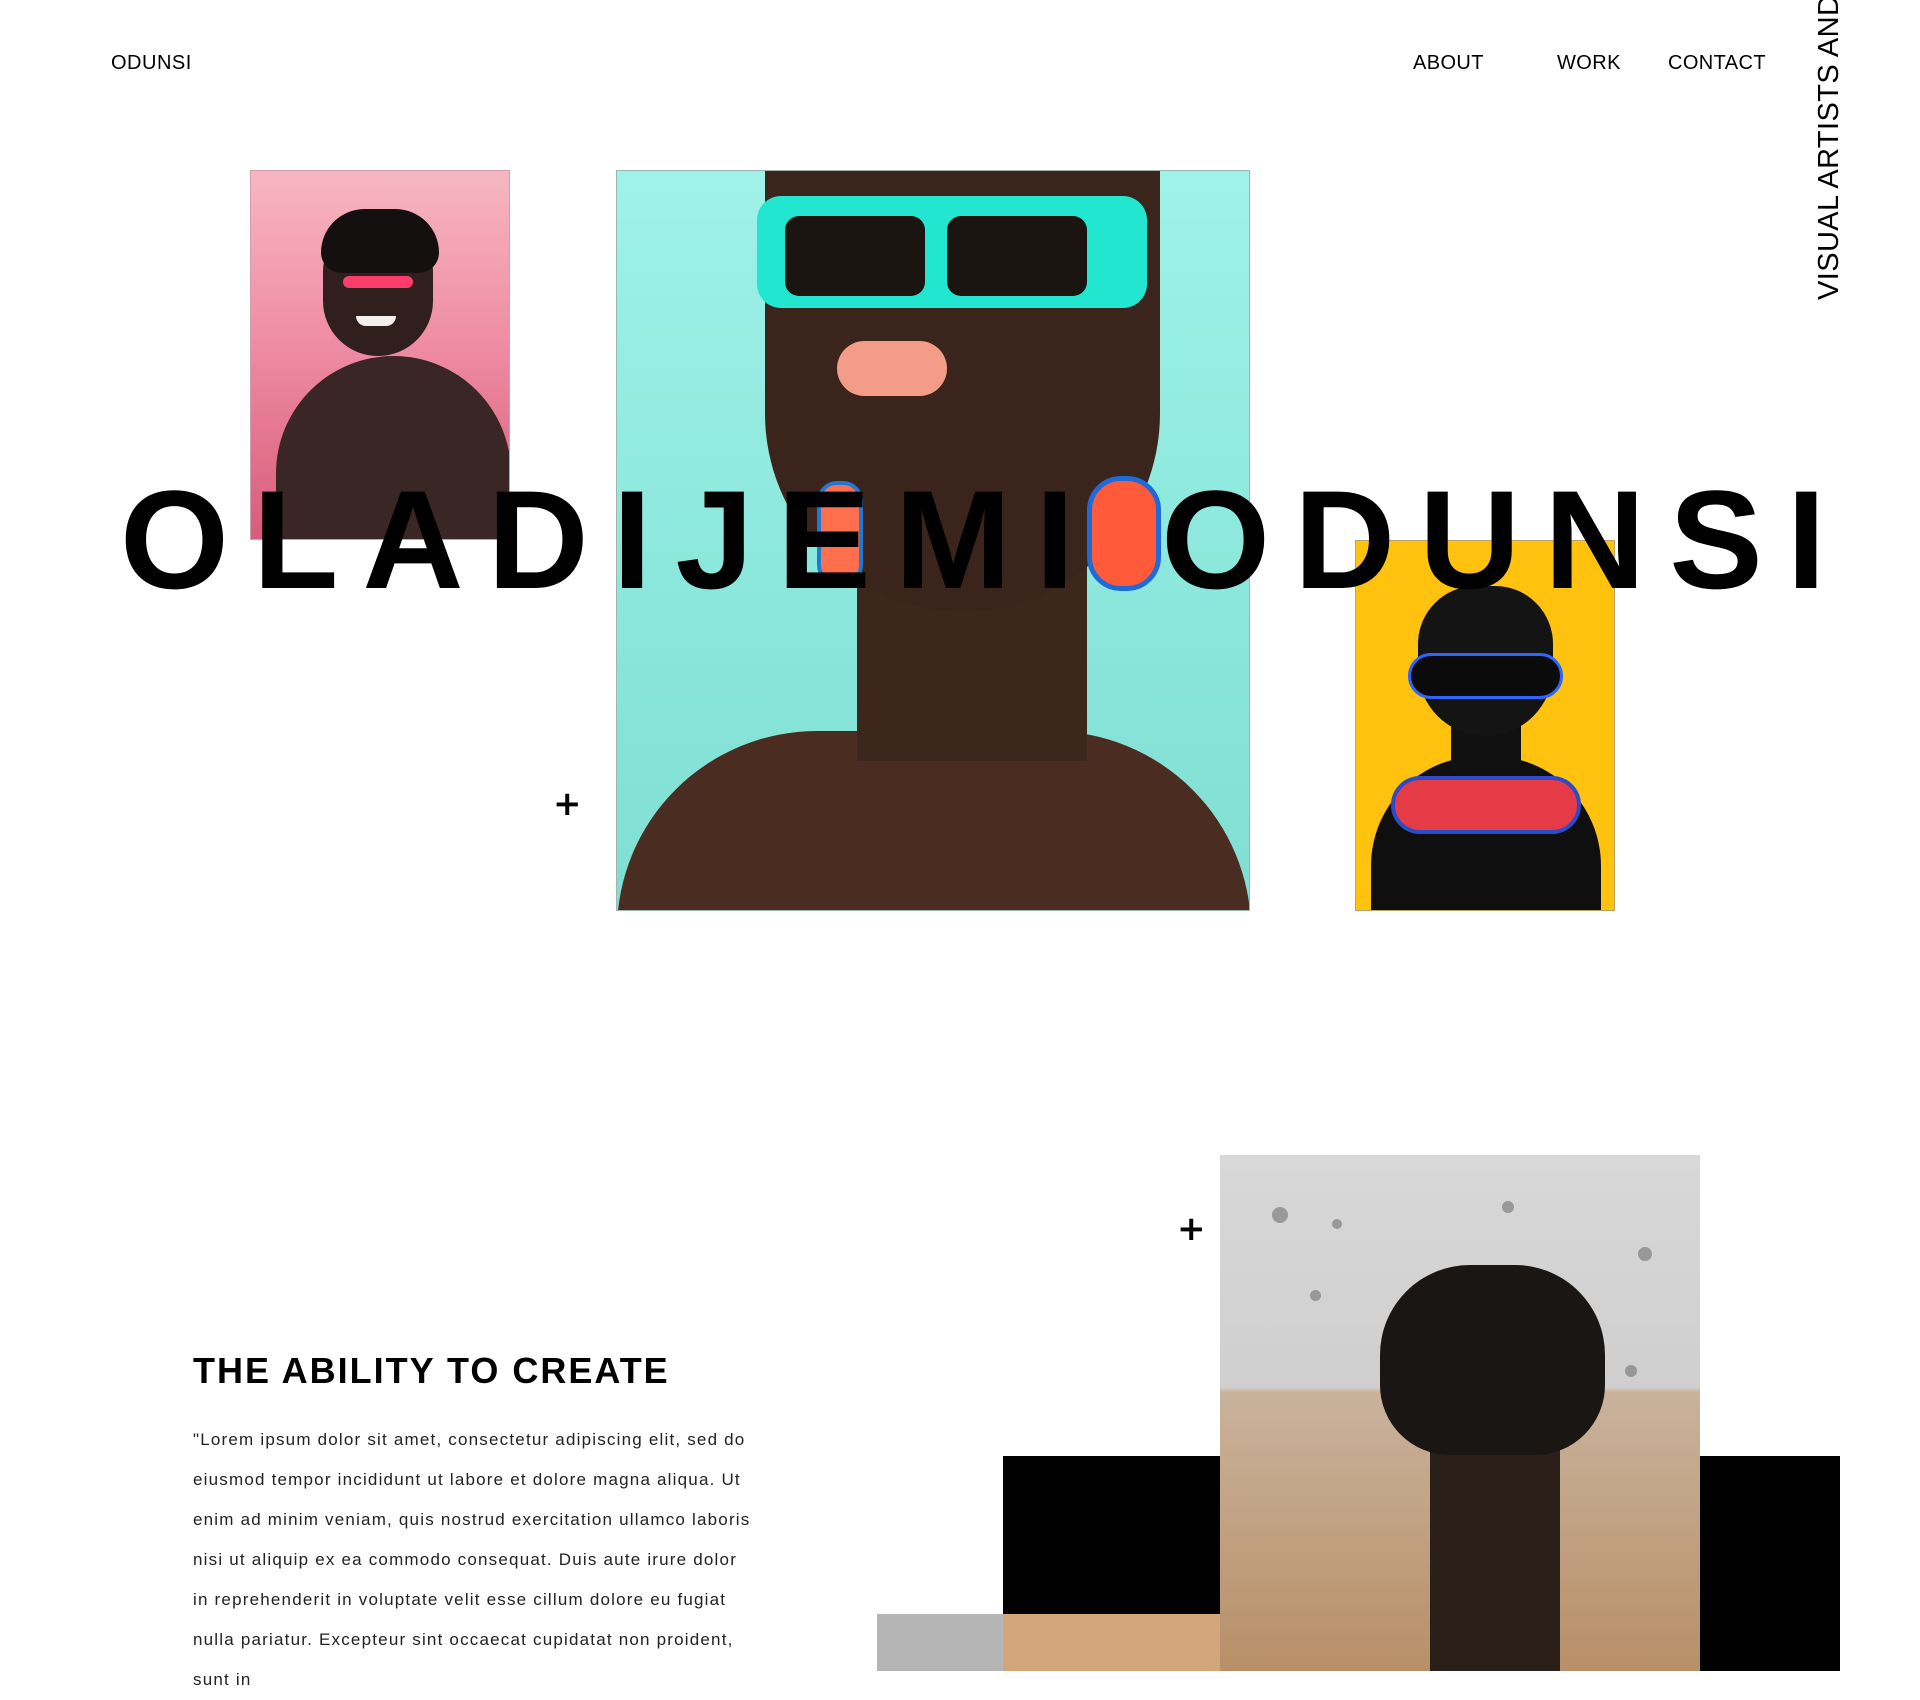  Describe the element at coordinates (855, 256) in the screenshot. I see `lens-left` at that location.